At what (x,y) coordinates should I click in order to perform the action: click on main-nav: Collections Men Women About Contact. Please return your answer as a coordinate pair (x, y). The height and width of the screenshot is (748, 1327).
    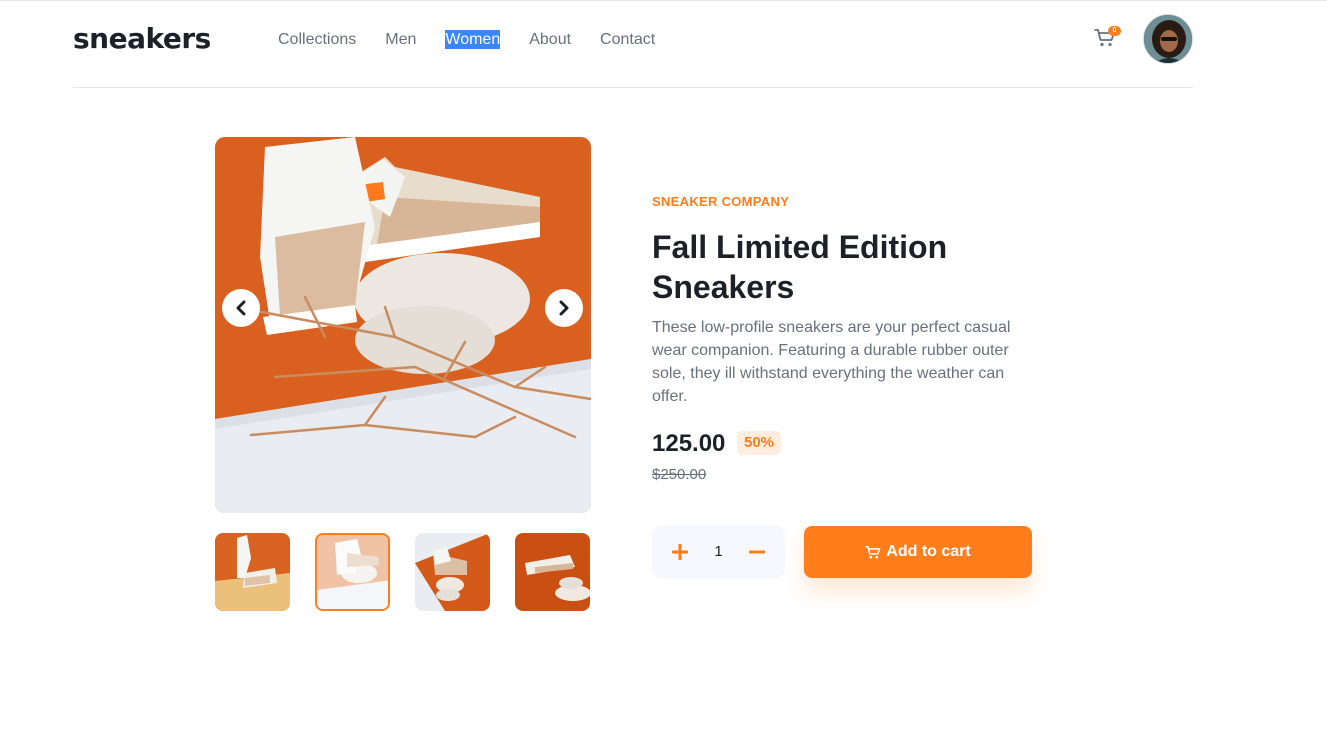
    Looking at the image, I should click on (466, 39).